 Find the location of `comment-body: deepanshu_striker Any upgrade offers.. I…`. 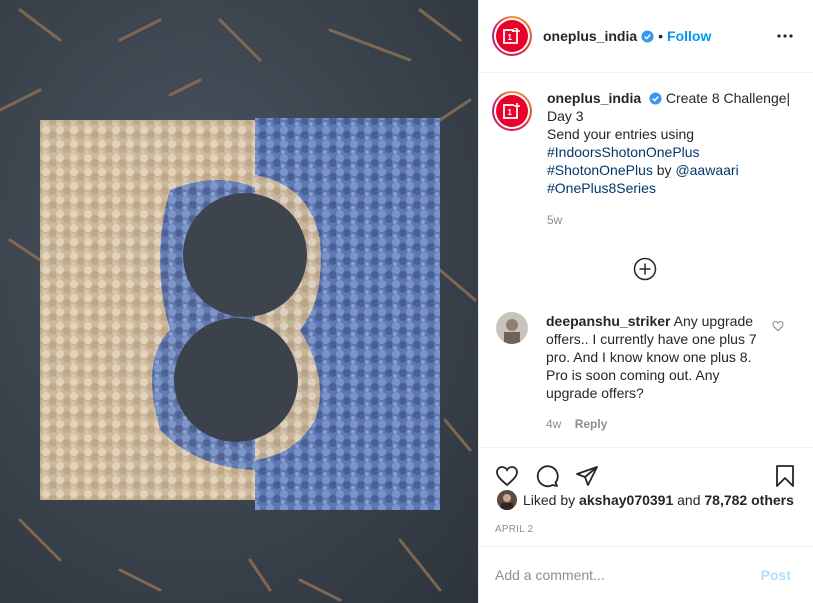

comment-body: deepanshu_striker Any upgrade offers.. I… is located at coordinates (657, 372).